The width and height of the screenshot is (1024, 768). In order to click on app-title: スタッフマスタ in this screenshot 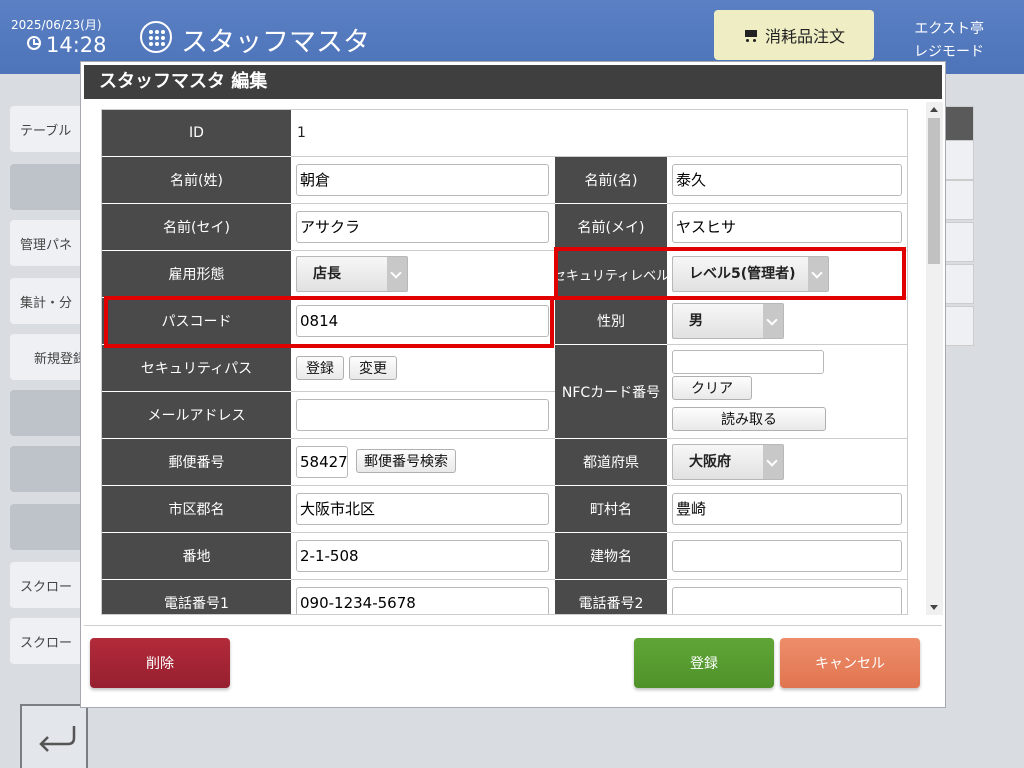, I will do `click(275, 42)`.